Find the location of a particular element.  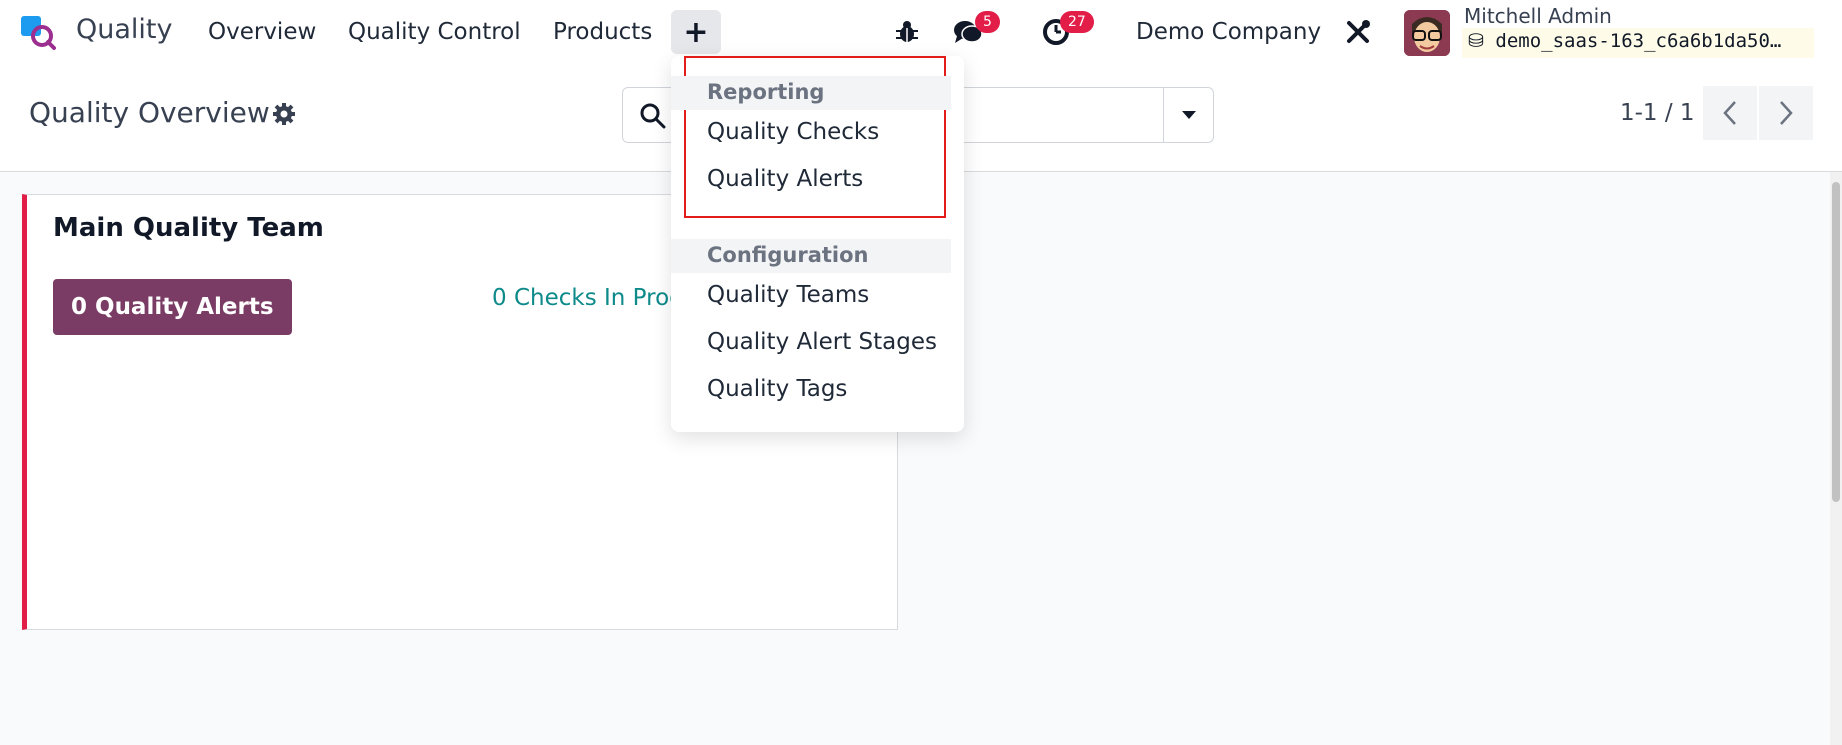

activities-badge: 27 is located at coordinates (1077, 22).